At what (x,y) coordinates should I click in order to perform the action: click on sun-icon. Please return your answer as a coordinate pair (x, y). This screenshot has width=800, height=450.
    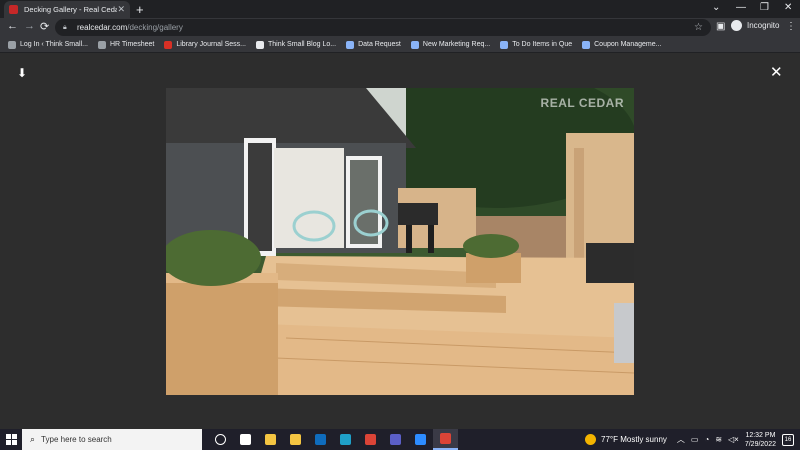
    Looking at the image, I should click on (591, 439).